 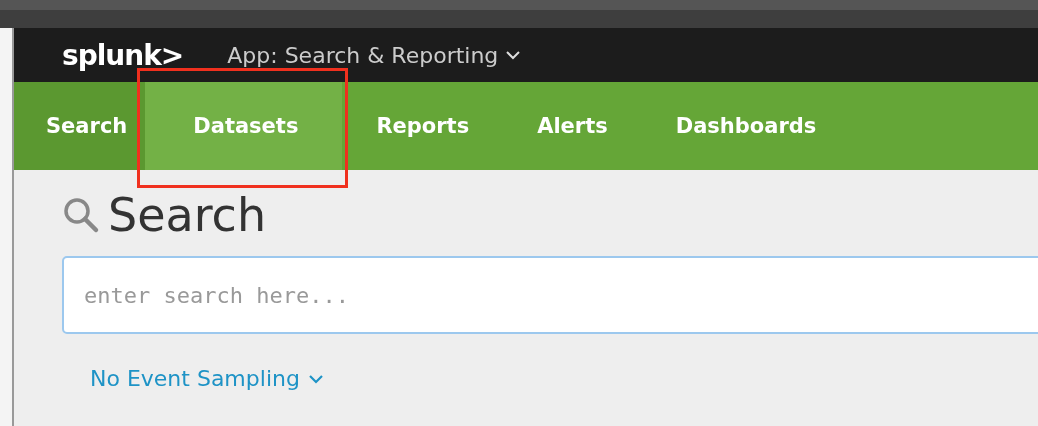 What do you see at coordinates (123, 55) in the screenshot?
I see `logo: splunk>` at bounding box center [123, 55].